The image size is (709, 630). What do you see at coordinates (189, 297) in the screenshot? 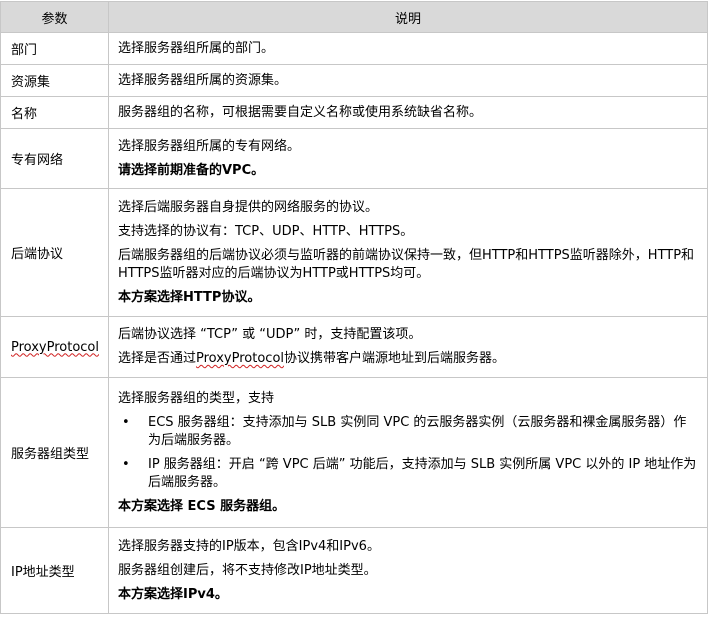
I see `desc-bold-note: 本方案选择HTTP协议。` at bounding box center [189, 297].